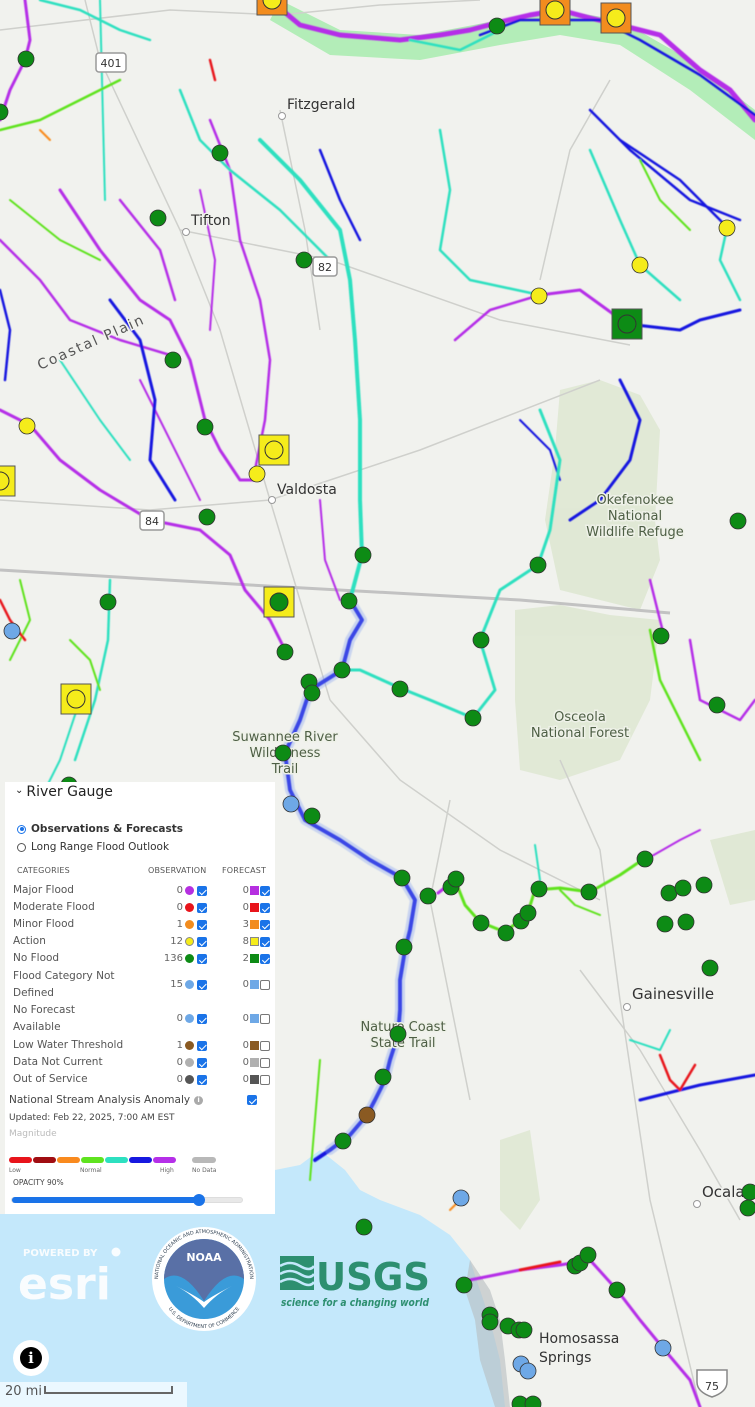  Describe the element at coordinates (21, 847) in the screenshot. I see `radio-button` at that location.